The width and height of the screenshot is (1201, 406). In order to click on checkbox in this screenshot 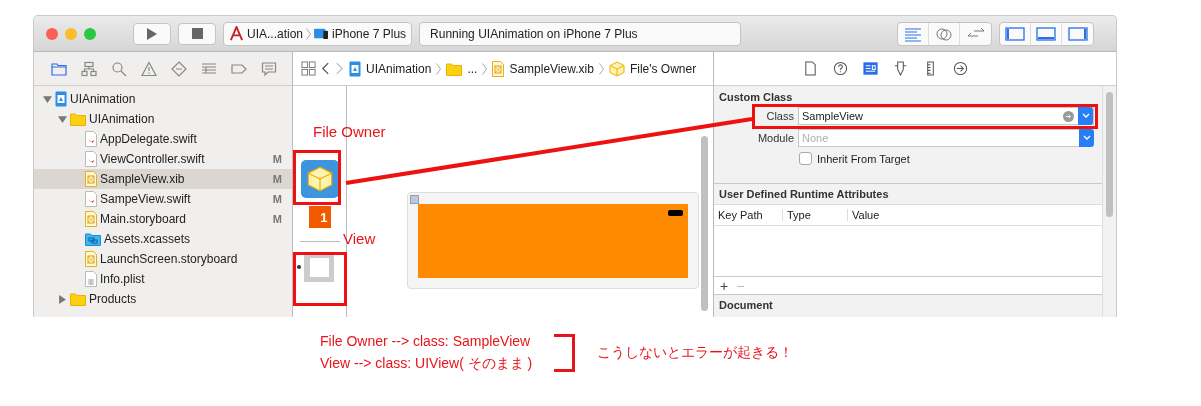, I will do `click(805, 158)`.